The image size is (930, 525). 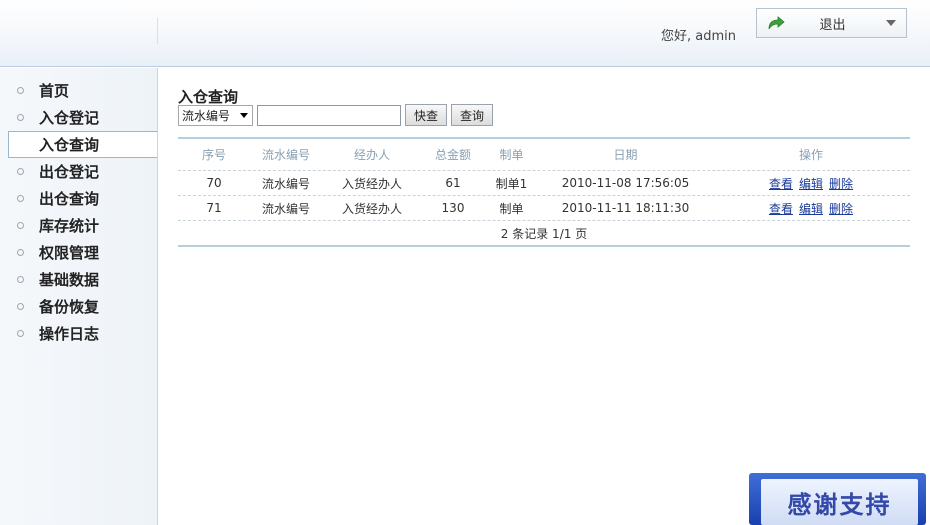 What do you see at coordinates (465, 33) in the screenshot?
I see `top-header: 您好, admin 退出` at bounding box center [465, 33].